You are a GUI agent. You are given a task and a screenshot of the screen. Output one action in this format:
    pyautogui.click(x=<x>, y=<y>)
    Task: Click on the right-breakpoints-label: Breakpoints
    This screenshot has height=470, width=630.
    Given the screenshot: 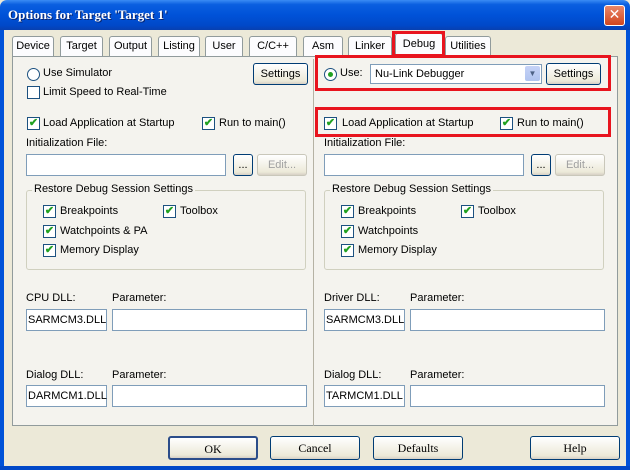 What is the action you would take?
    pyautogui.click(x=387, y=211)
    